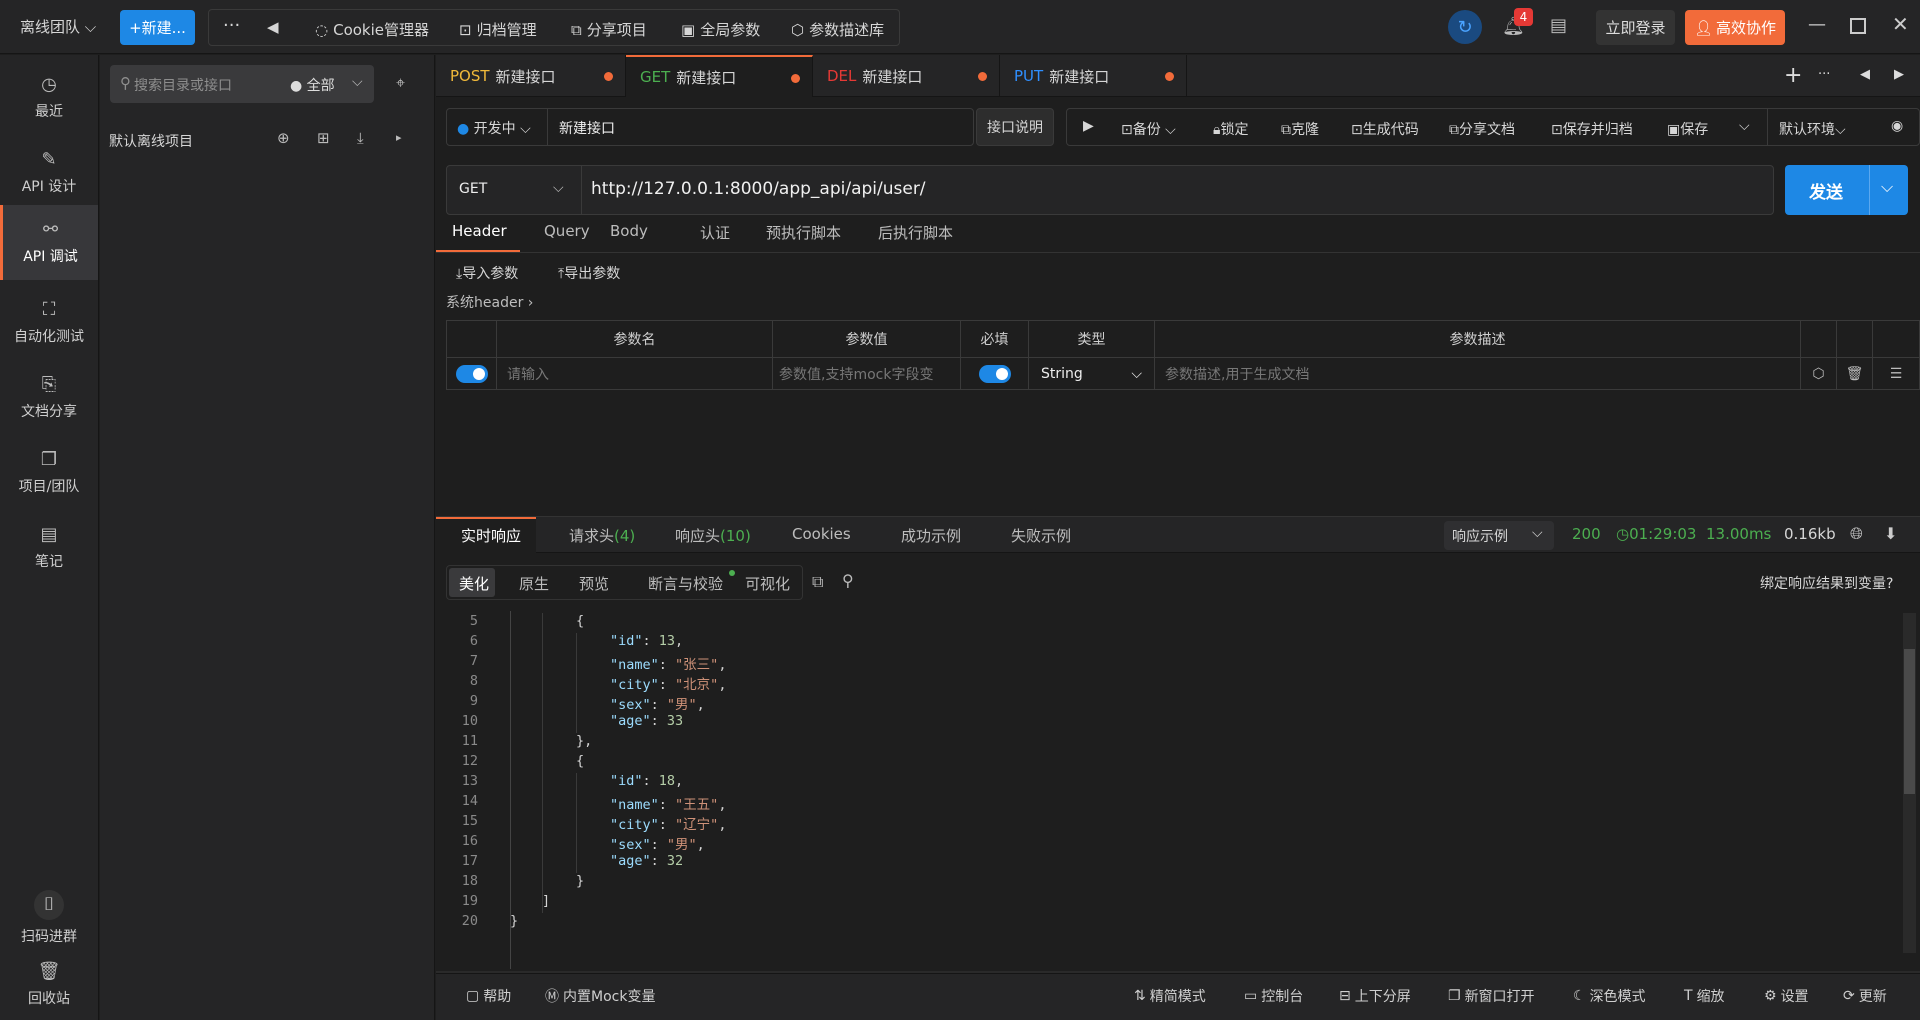  I want to click on param-value-input: 参数值,支持mock字段变, so click(867, 373).